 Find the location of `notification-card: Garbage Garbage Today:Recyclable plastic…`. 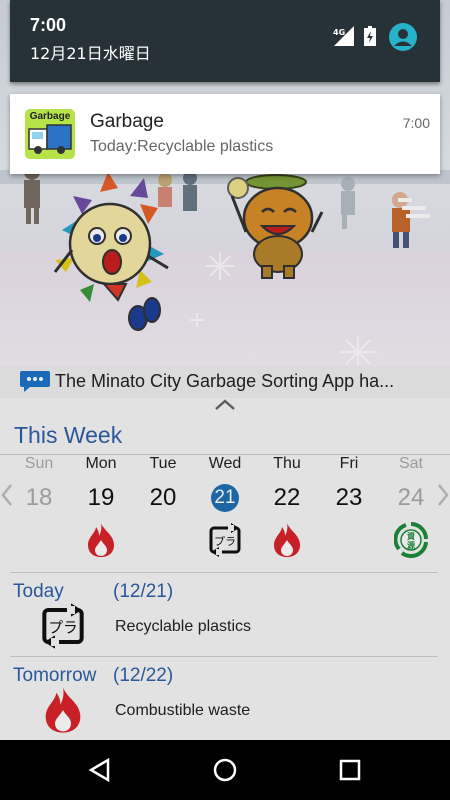

notification-card: Garbage Garbage Today:Recyclable plastic… is located at coordinates (225, 134).